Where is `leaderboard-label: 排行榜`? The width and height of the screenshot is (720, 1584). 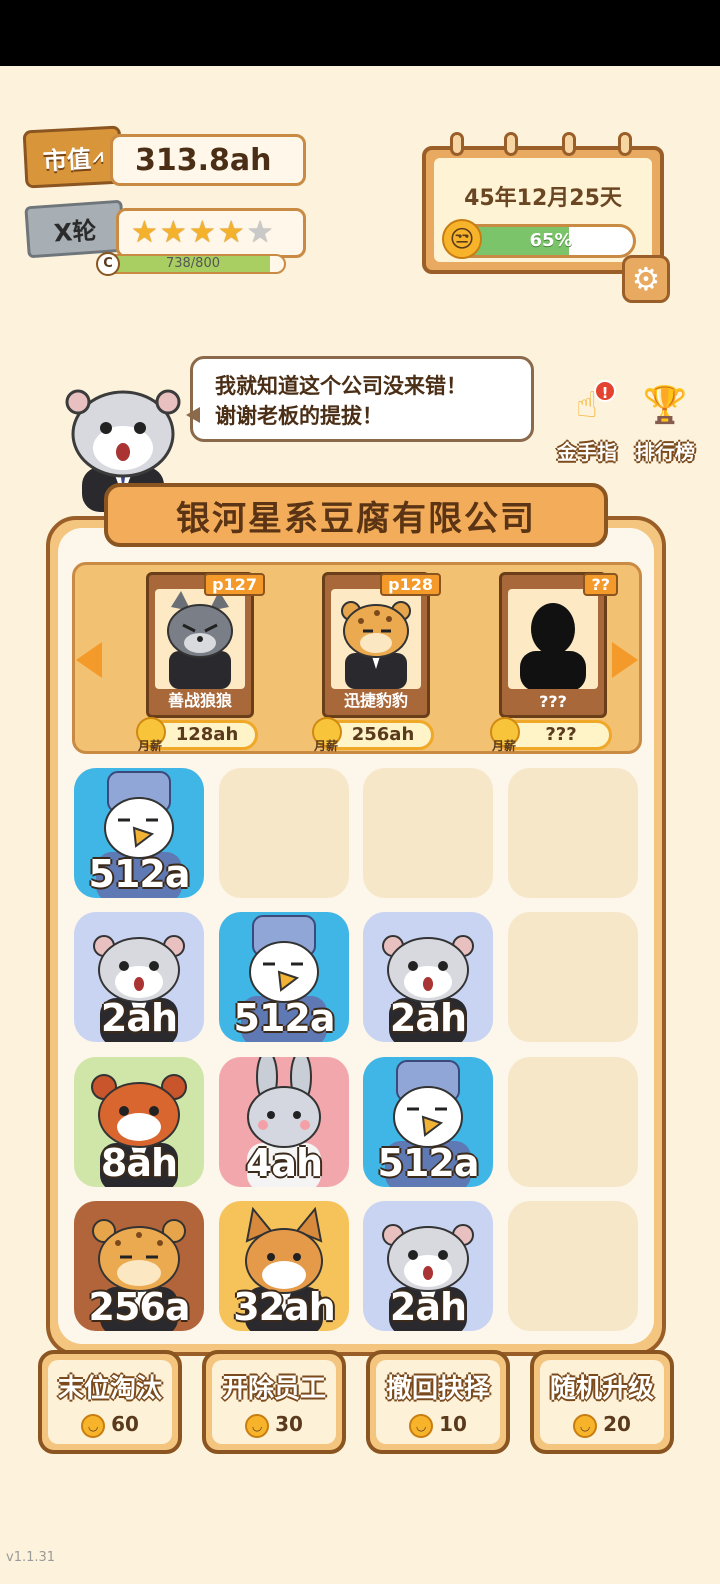
leaderboard-label: 排行榜 is located at coordinates (665, 452).